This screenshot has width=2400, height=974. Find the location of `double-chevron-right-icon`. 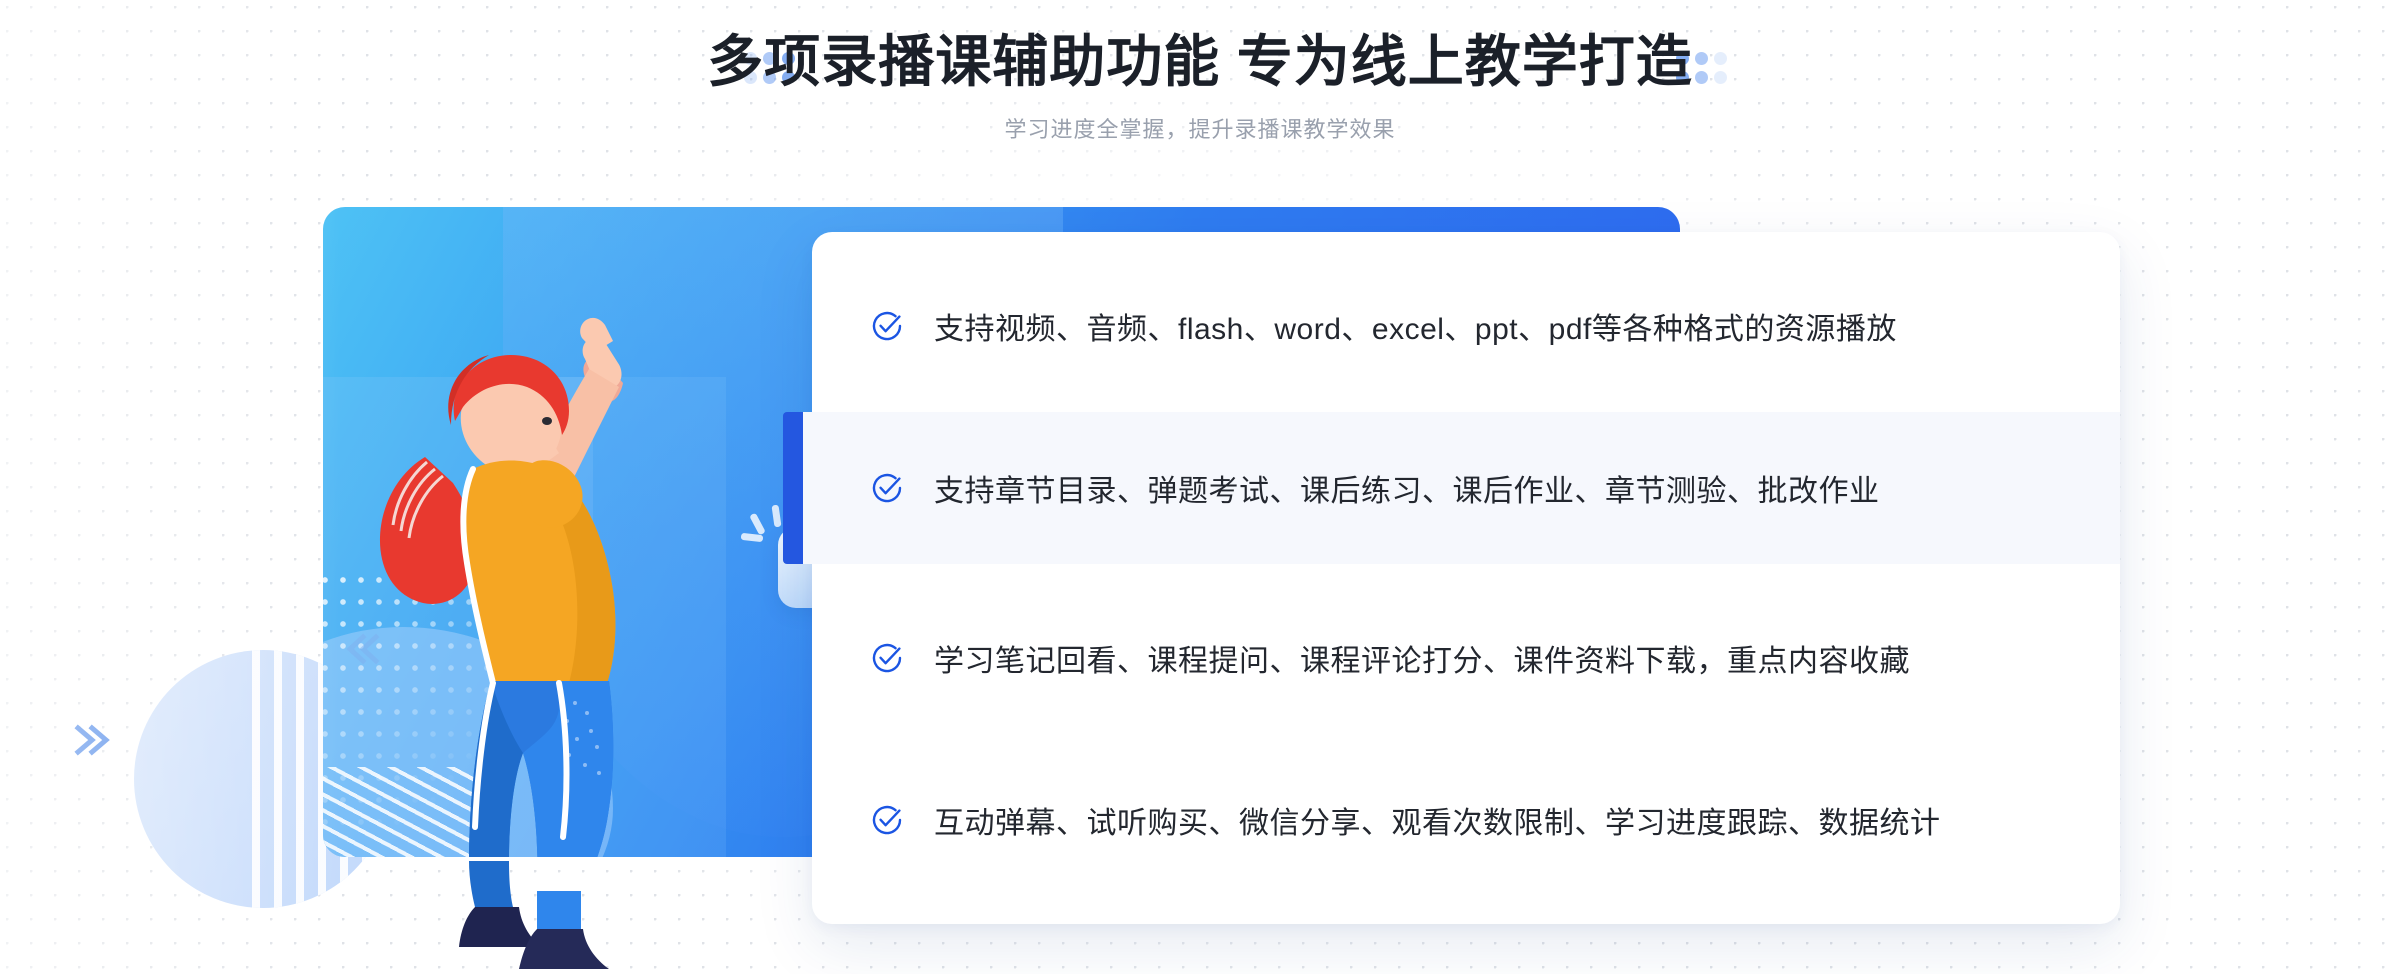

double-chevron-right-icon is located at coordinates (92, 740).